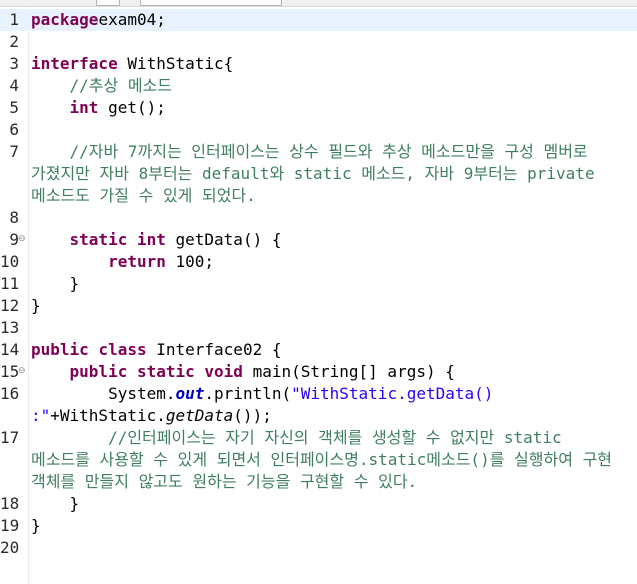  Describe the element at coordinates (318, 262) in the screenshot. I see `code-line: 10 return 100;` at that location.